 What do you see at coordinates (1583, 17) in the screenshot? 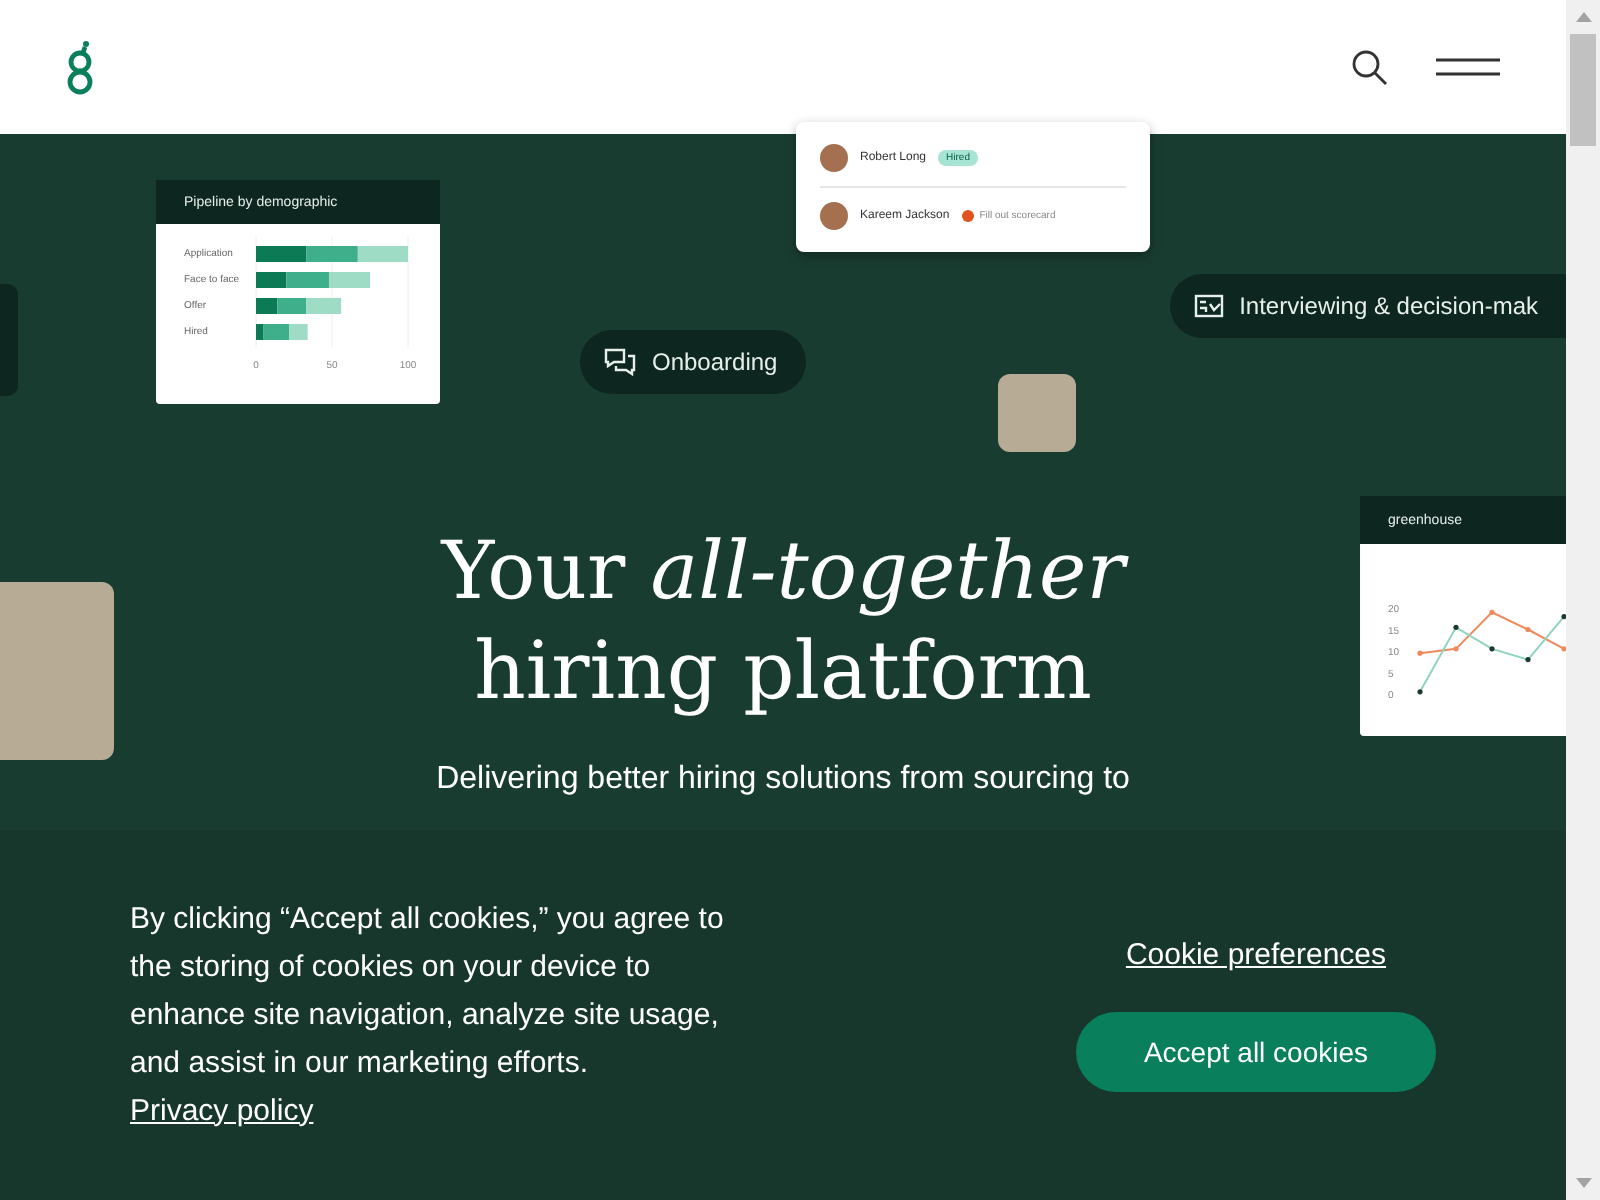
I see `scroll-up-icon` at bounding box center [1583, 17].